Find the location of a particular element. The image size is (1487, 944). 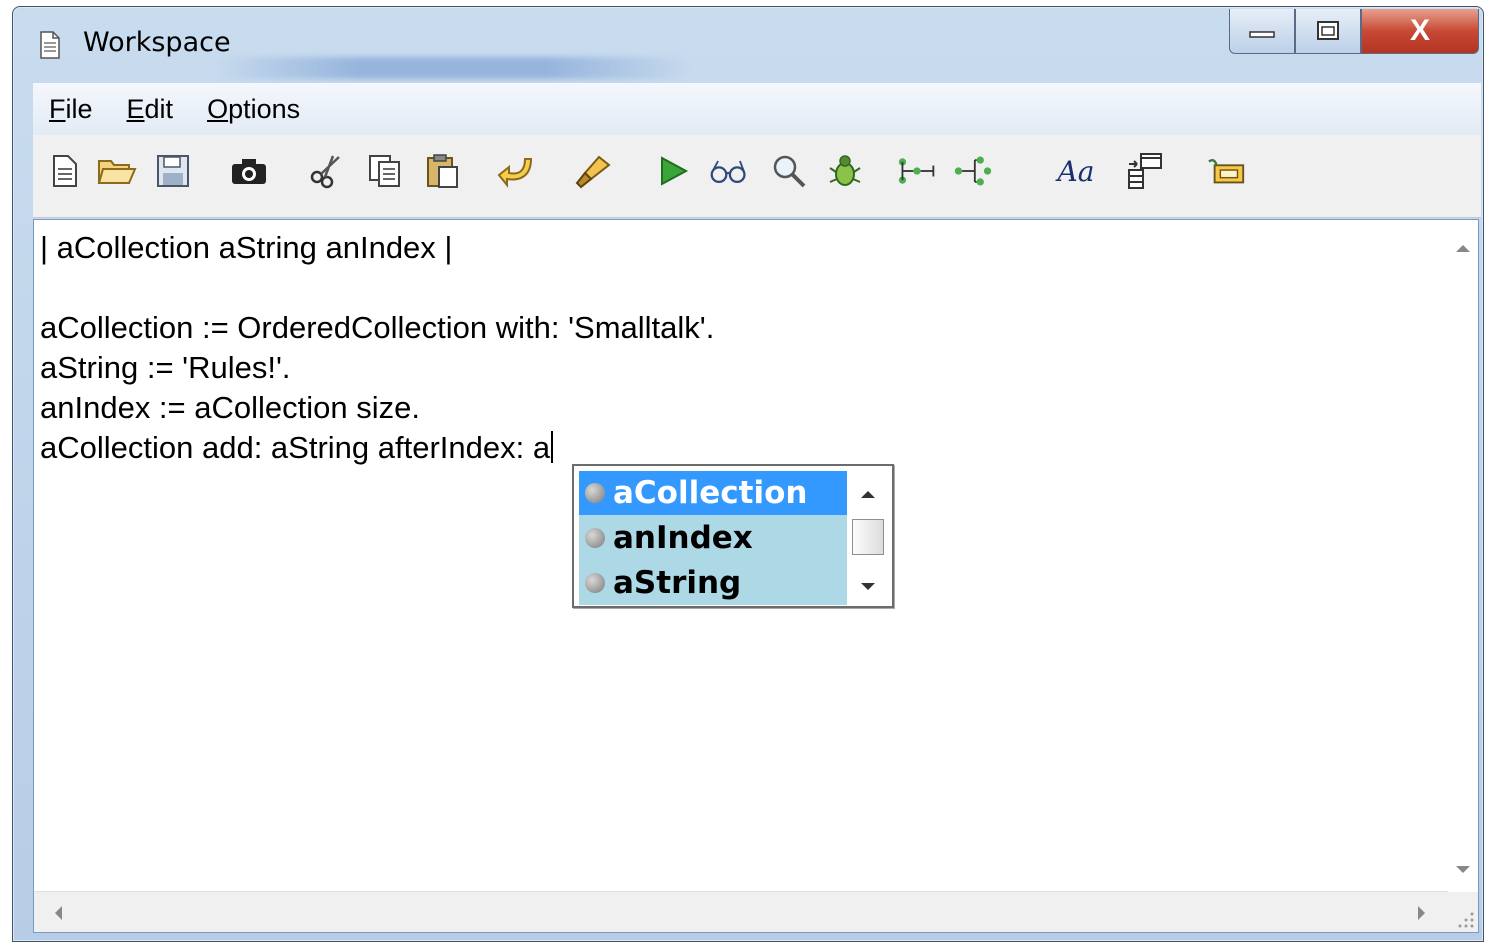

menu-bar: File Edit Options is located at coordinates (757, 109).